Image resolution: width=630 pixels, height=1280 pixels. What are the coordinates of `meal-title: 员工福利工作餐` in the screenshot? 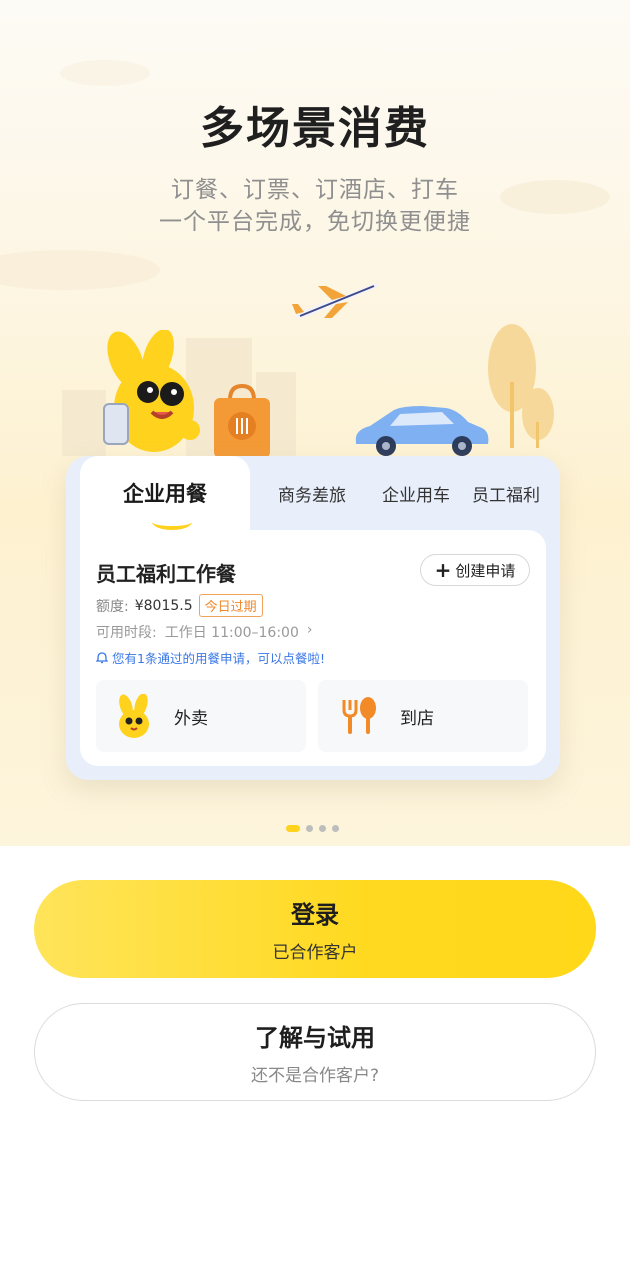 It's located at (166, 574).